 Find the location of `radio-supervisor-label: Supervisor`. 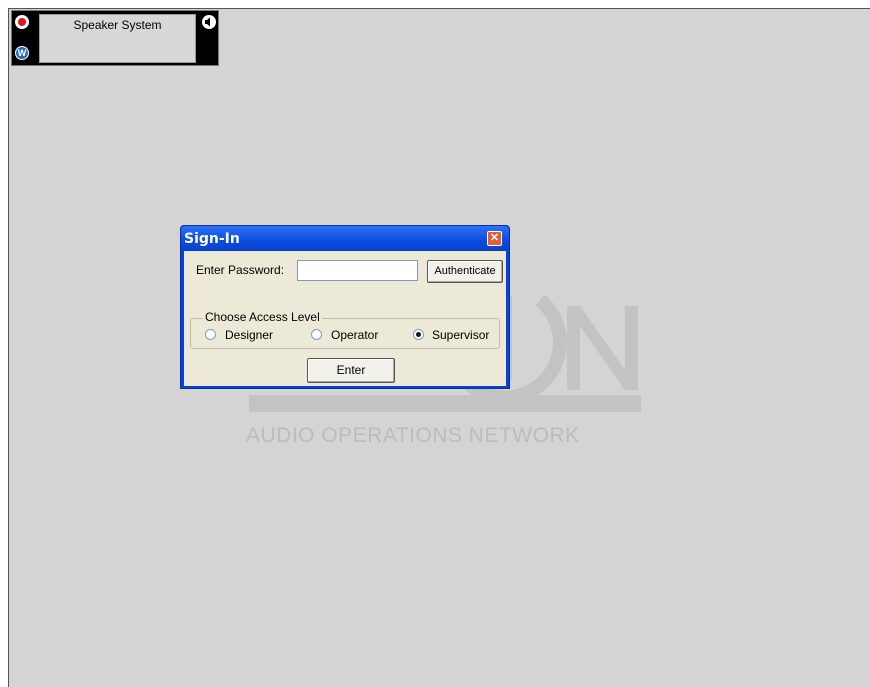

radio-supervisor-label: Supervisor is located at coordinates (460, 335).